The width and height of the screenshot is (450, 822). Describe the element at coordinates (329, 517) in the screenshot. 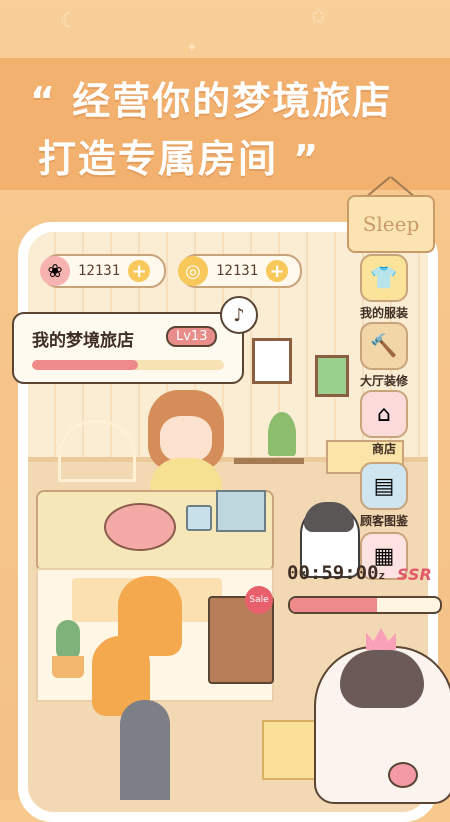

I see `tuxedo-cat-head` at that location.